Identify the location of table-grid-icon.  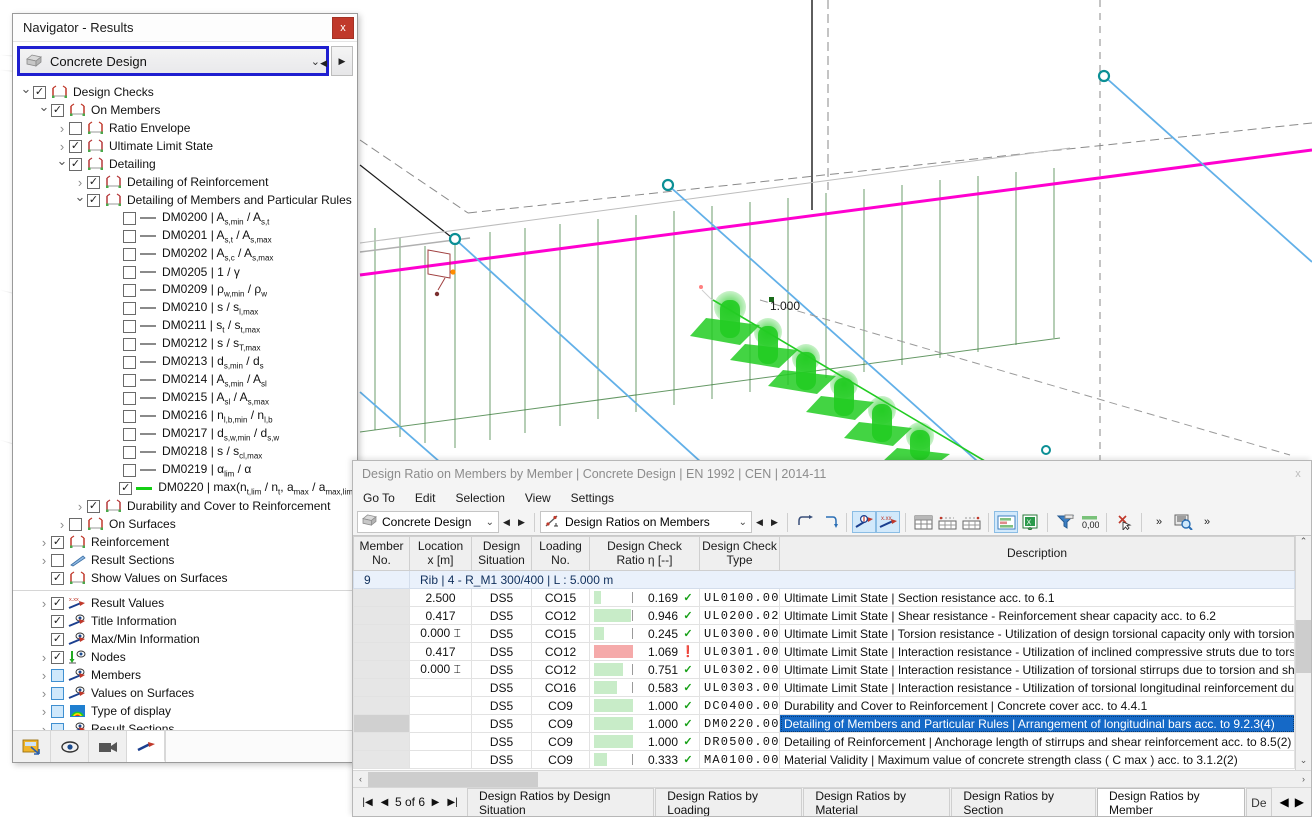
(923, 522).